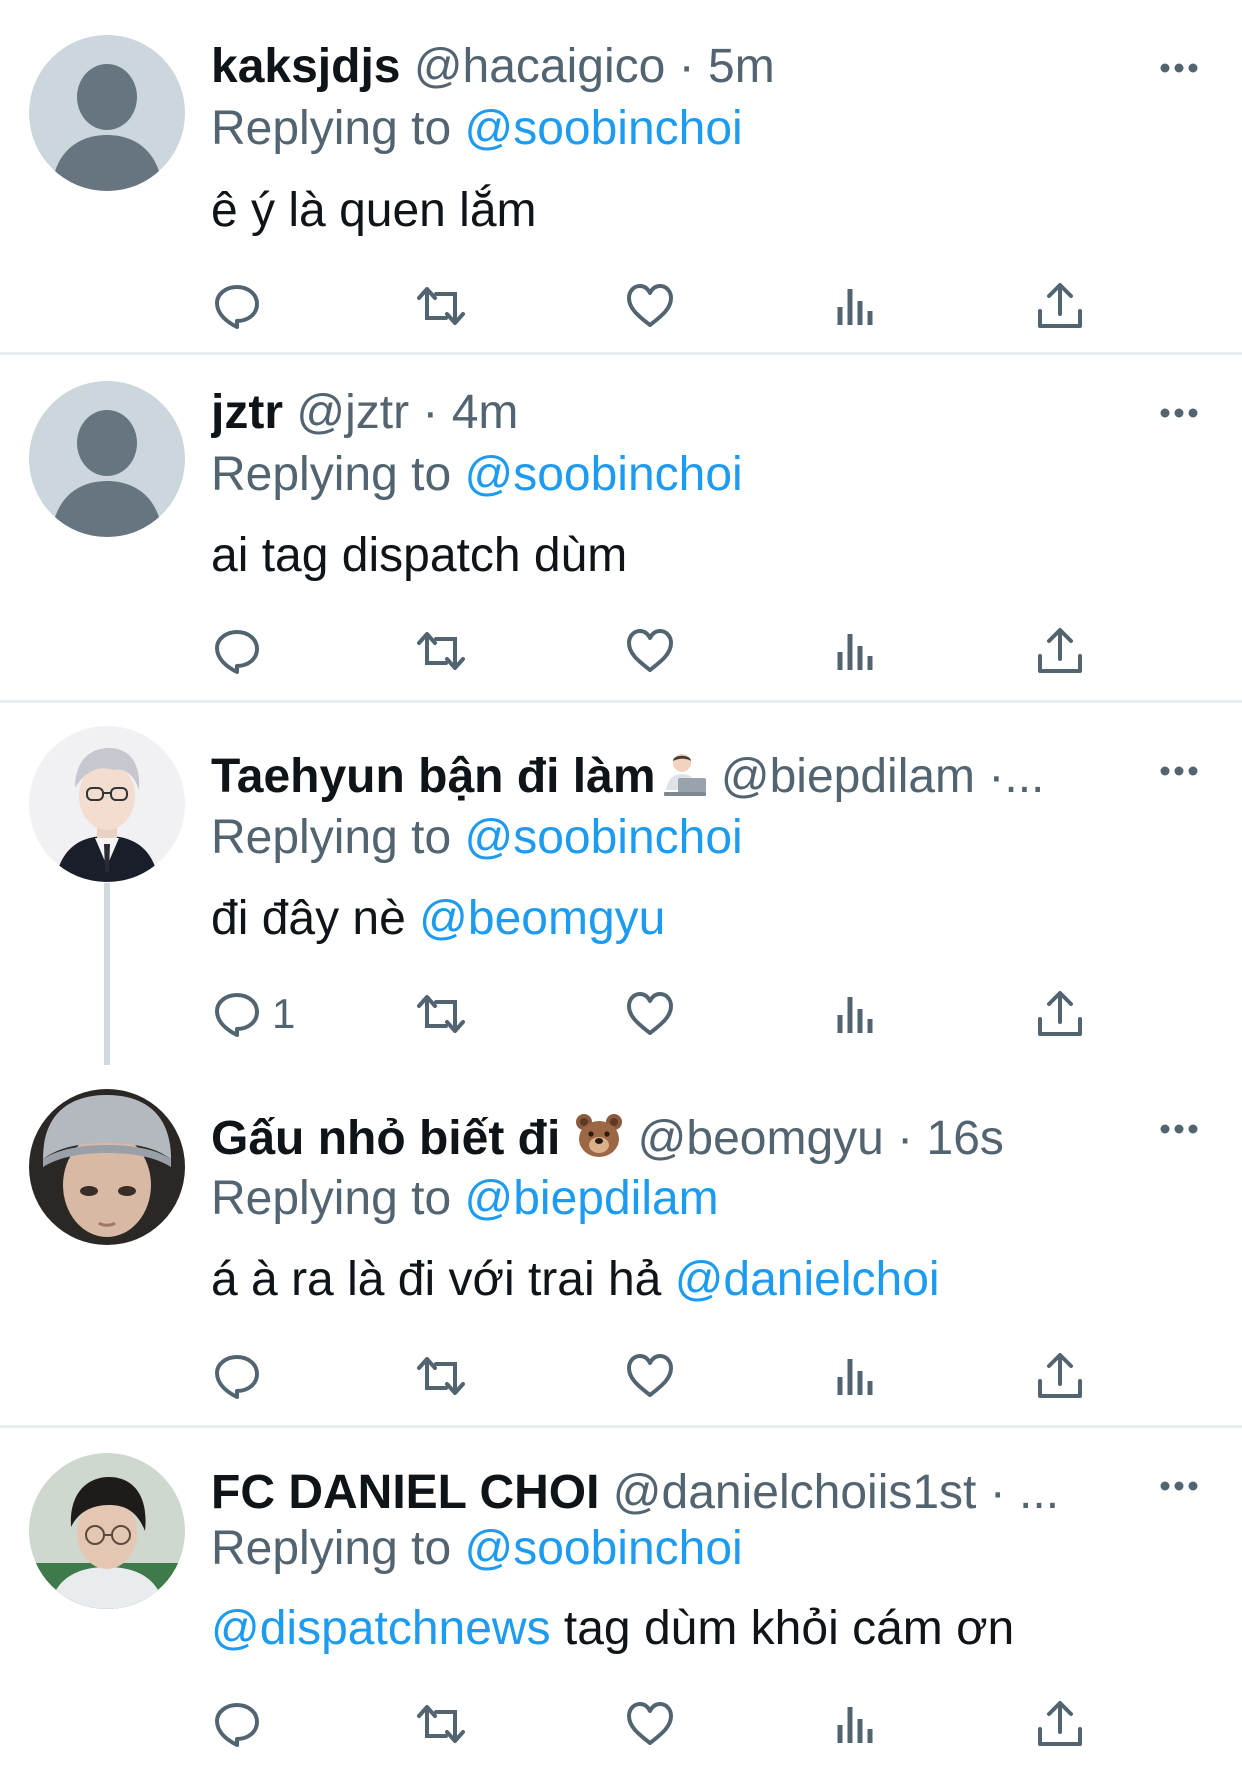  Describe the element at coordinates (374, 211) in the screenshot. I see `tweet-text: ê ý là quen lắm` at that location.